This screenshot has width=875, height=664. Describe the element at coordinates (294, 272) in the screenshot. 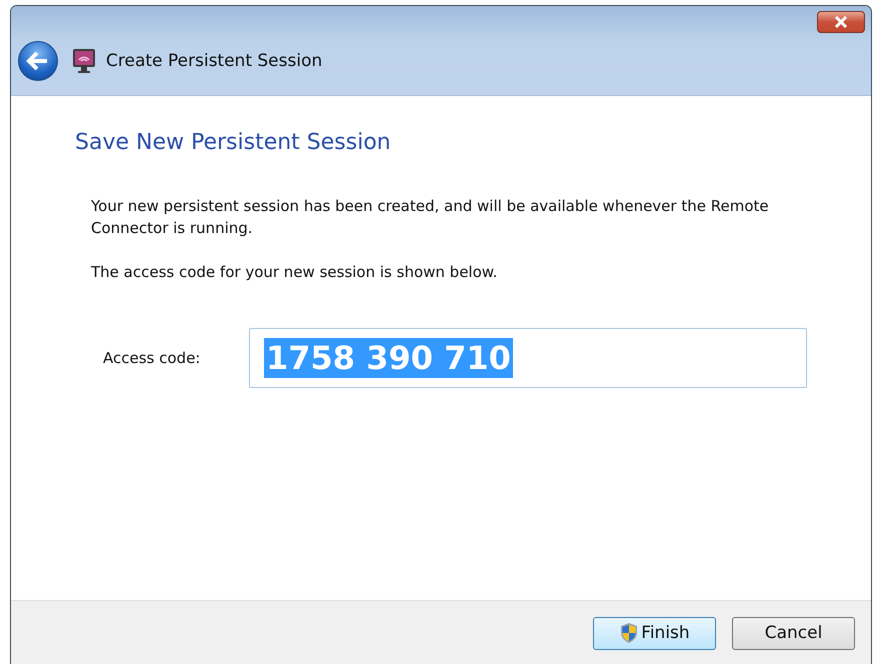

I see `description-text: The access code for your new session is shown below.` at that location.